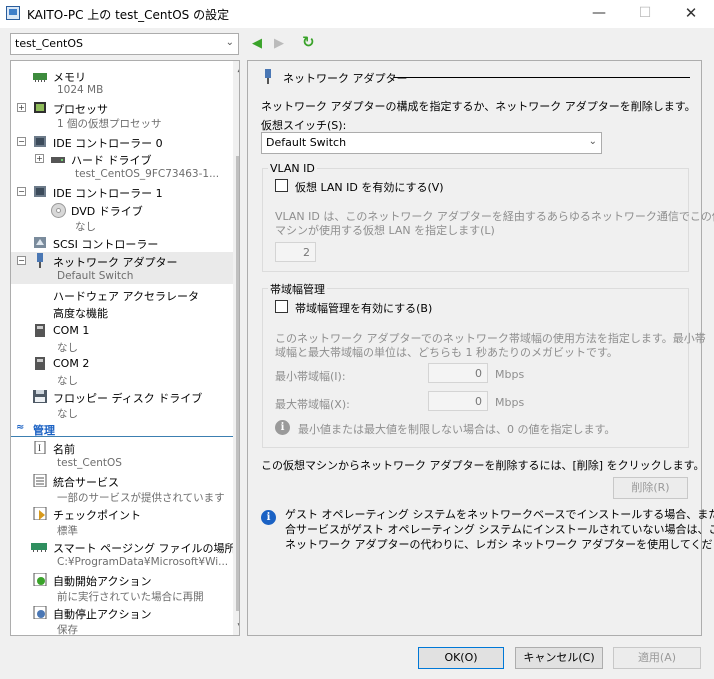  What do you see at coordinates (105, 244) in the screenshot?
I see `sidebar-item-scsi-controller: SCSI コントローラー` at bounding box center [105, 244].